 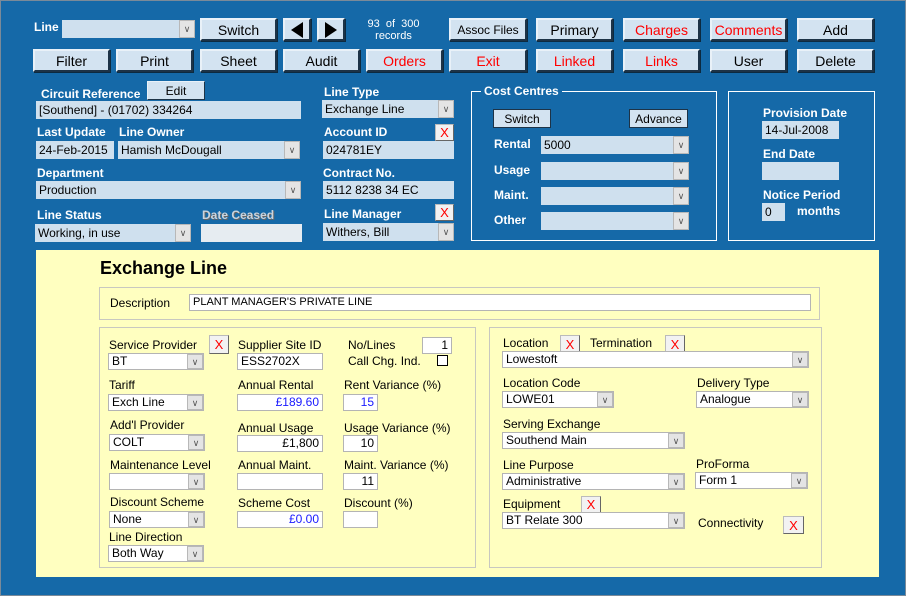 I want to click on advance-button: Advance, so click(x=658, y=118).